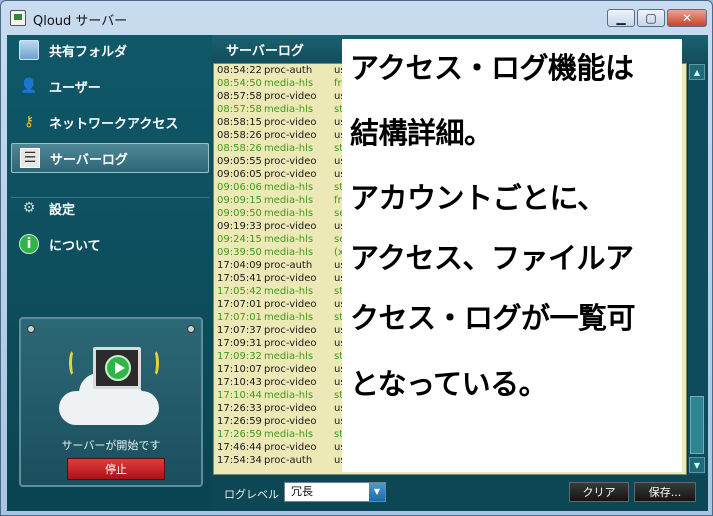 The width and height of the screenshot is (713, 516). Describe the element at coordinates (239, 447) in the screenshot. I see `log-time: 17:46:44` at that location.